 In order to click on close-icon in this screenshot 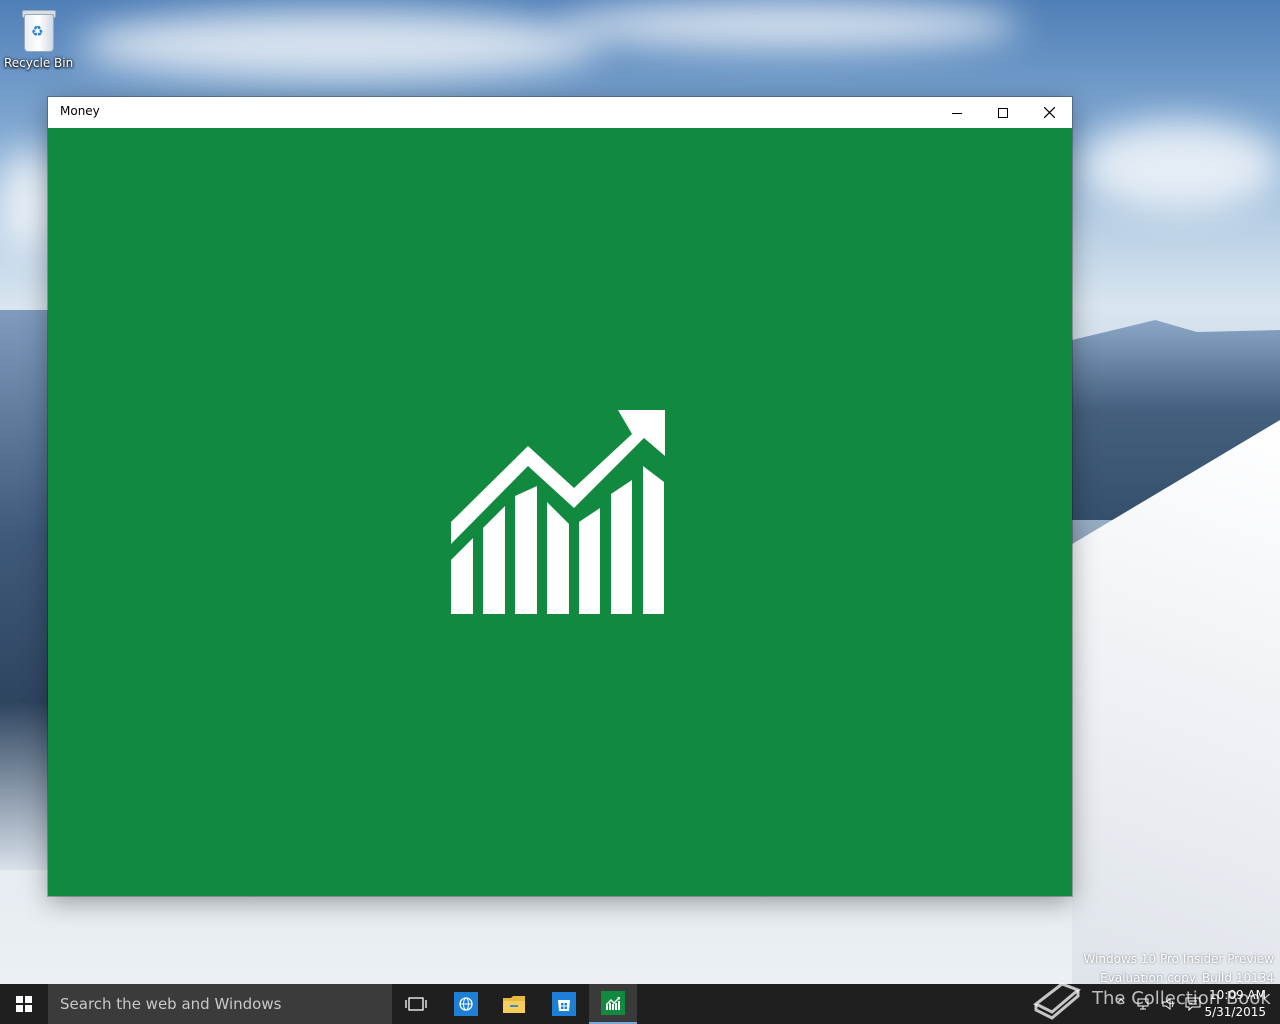, I will do `click(1049, 112)`.